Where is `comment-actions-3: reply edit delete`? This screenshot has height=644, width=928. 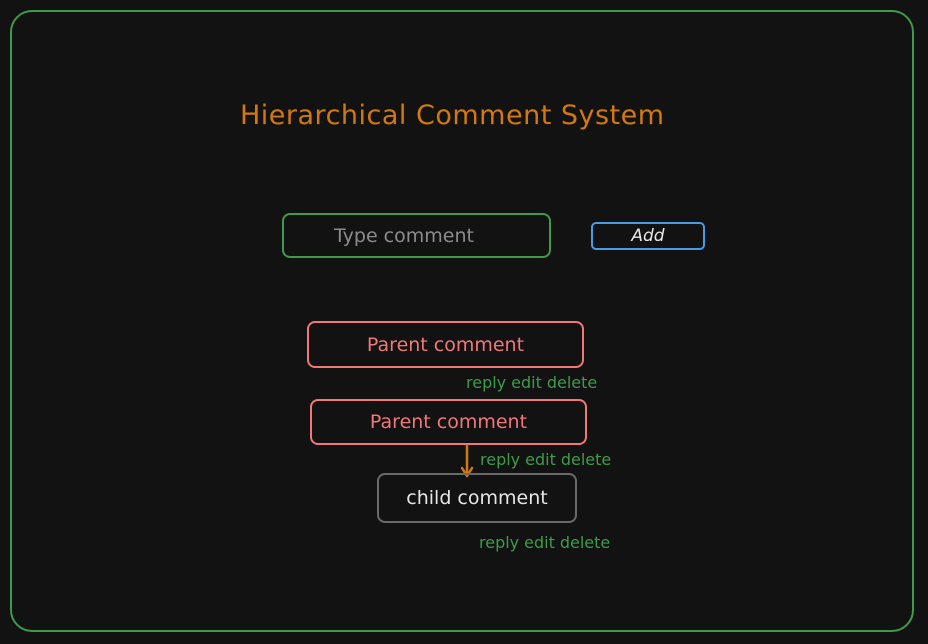
comment-actions-3: reply edit delete is located at coordinates (544, 542).